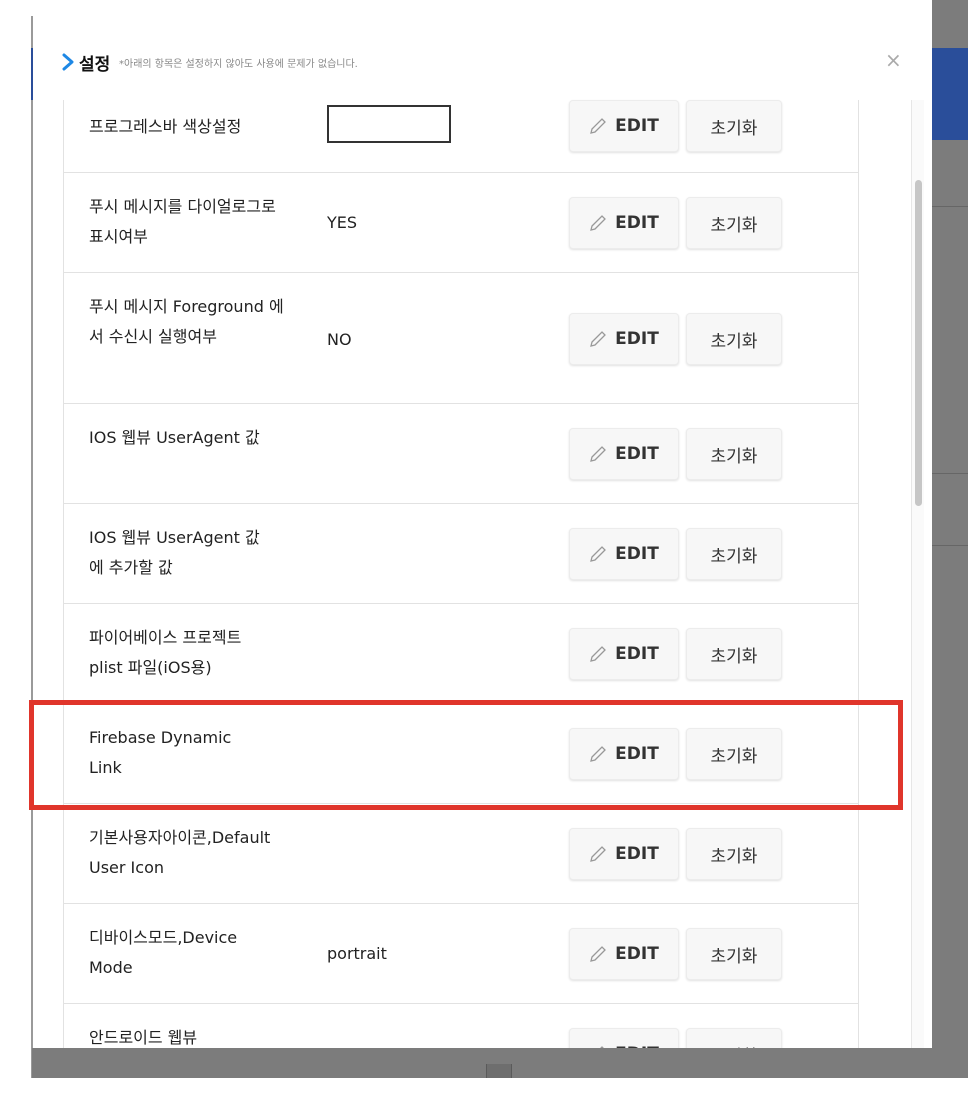  I want to click on background-overlay-bottom, so click(500, 1063).